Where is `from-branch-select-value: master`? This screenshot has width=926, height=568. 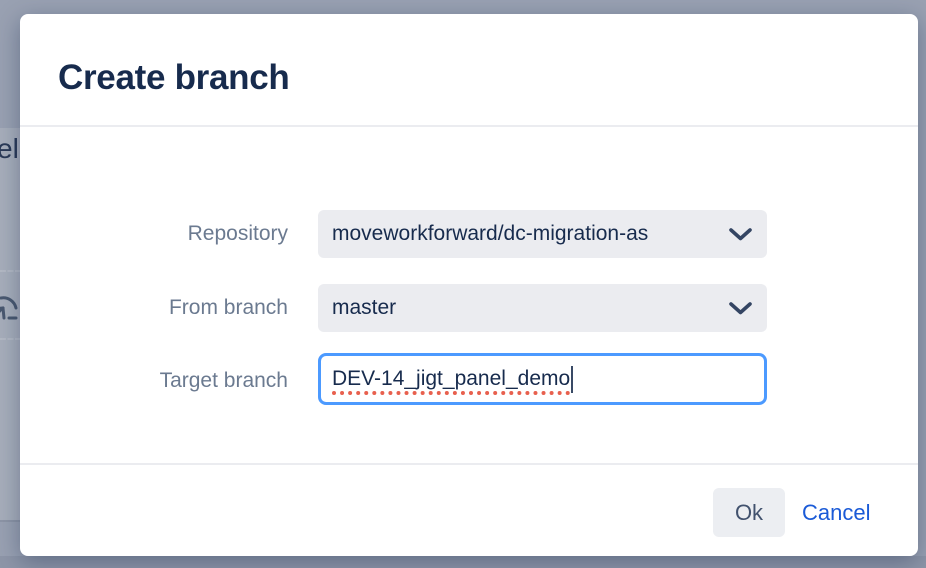
from-branch-select-value: master is located at coordinates (364, 307).